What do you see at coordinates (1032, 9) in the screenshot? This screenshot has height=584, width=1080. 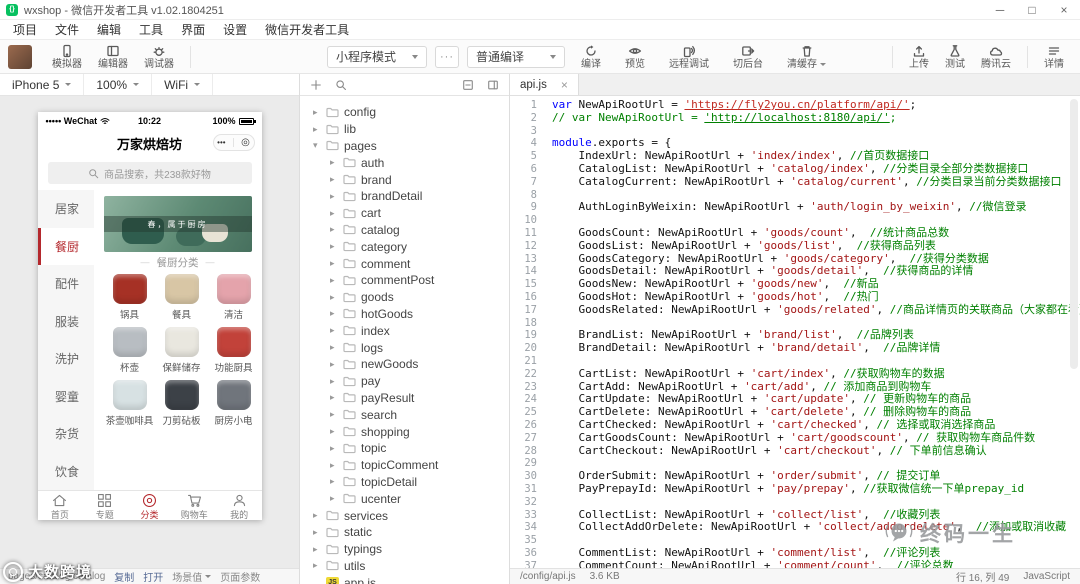 I see `maximize-button: □` at bounding box center [1032, 9].